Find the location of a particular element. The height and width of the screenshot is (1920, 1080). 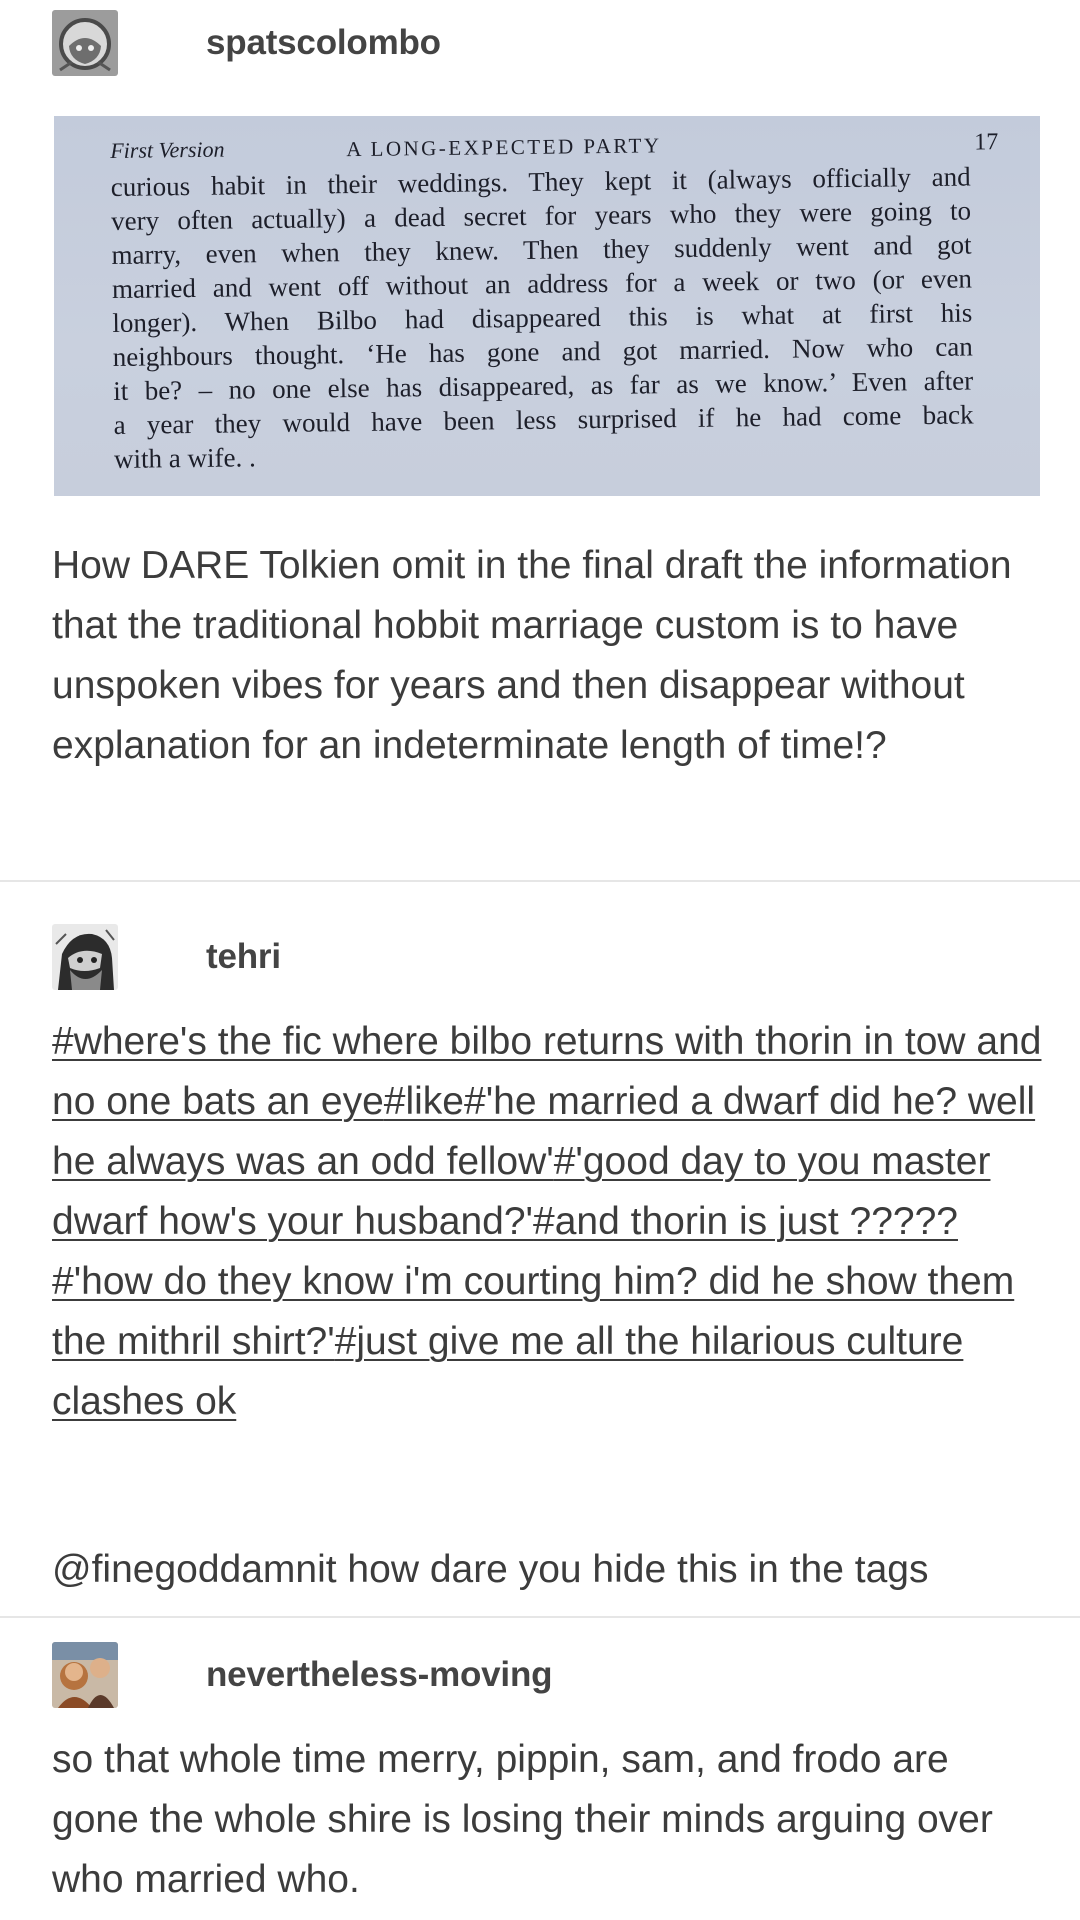

username: nevertheless-moving is located at coordinates (379, 1675).